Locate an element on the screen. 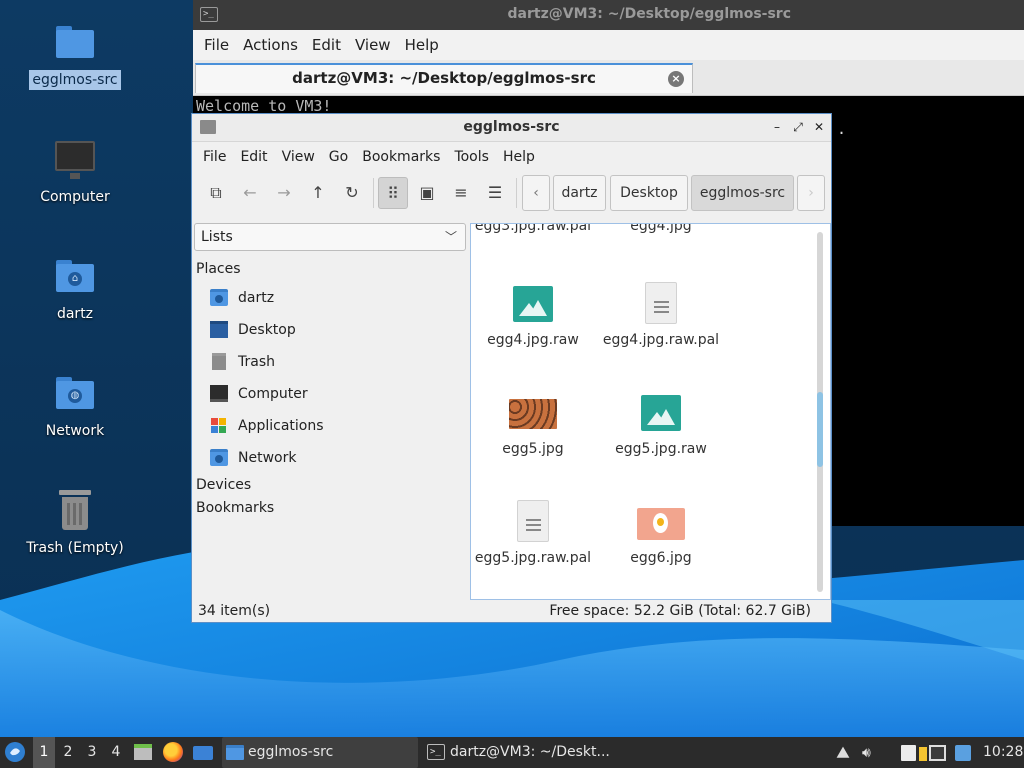 The height and width of the screenshot is (768, 1024). file-item: egg5.jpg.raw.pal is located at coordinates (534, 533).